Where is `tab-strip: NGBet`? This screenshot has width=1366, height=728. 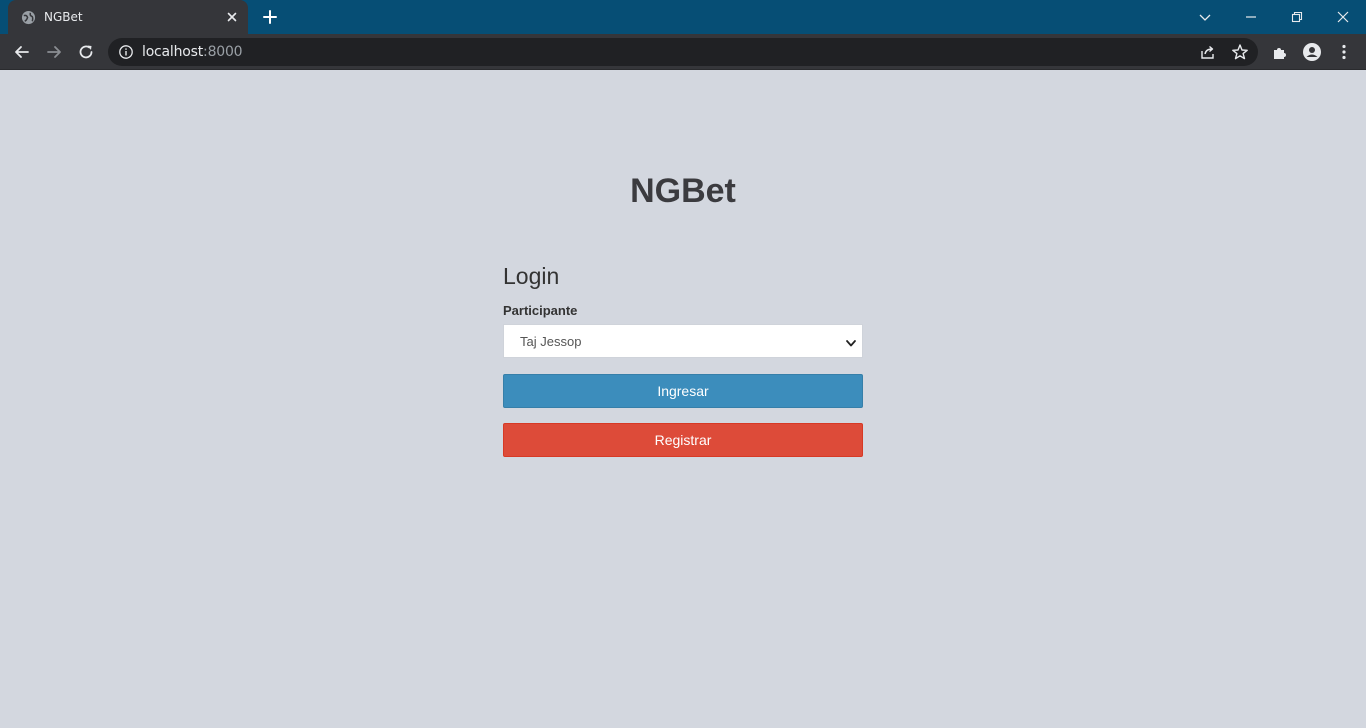 tab-strip: NGBet is located at coordinates (683, 17).